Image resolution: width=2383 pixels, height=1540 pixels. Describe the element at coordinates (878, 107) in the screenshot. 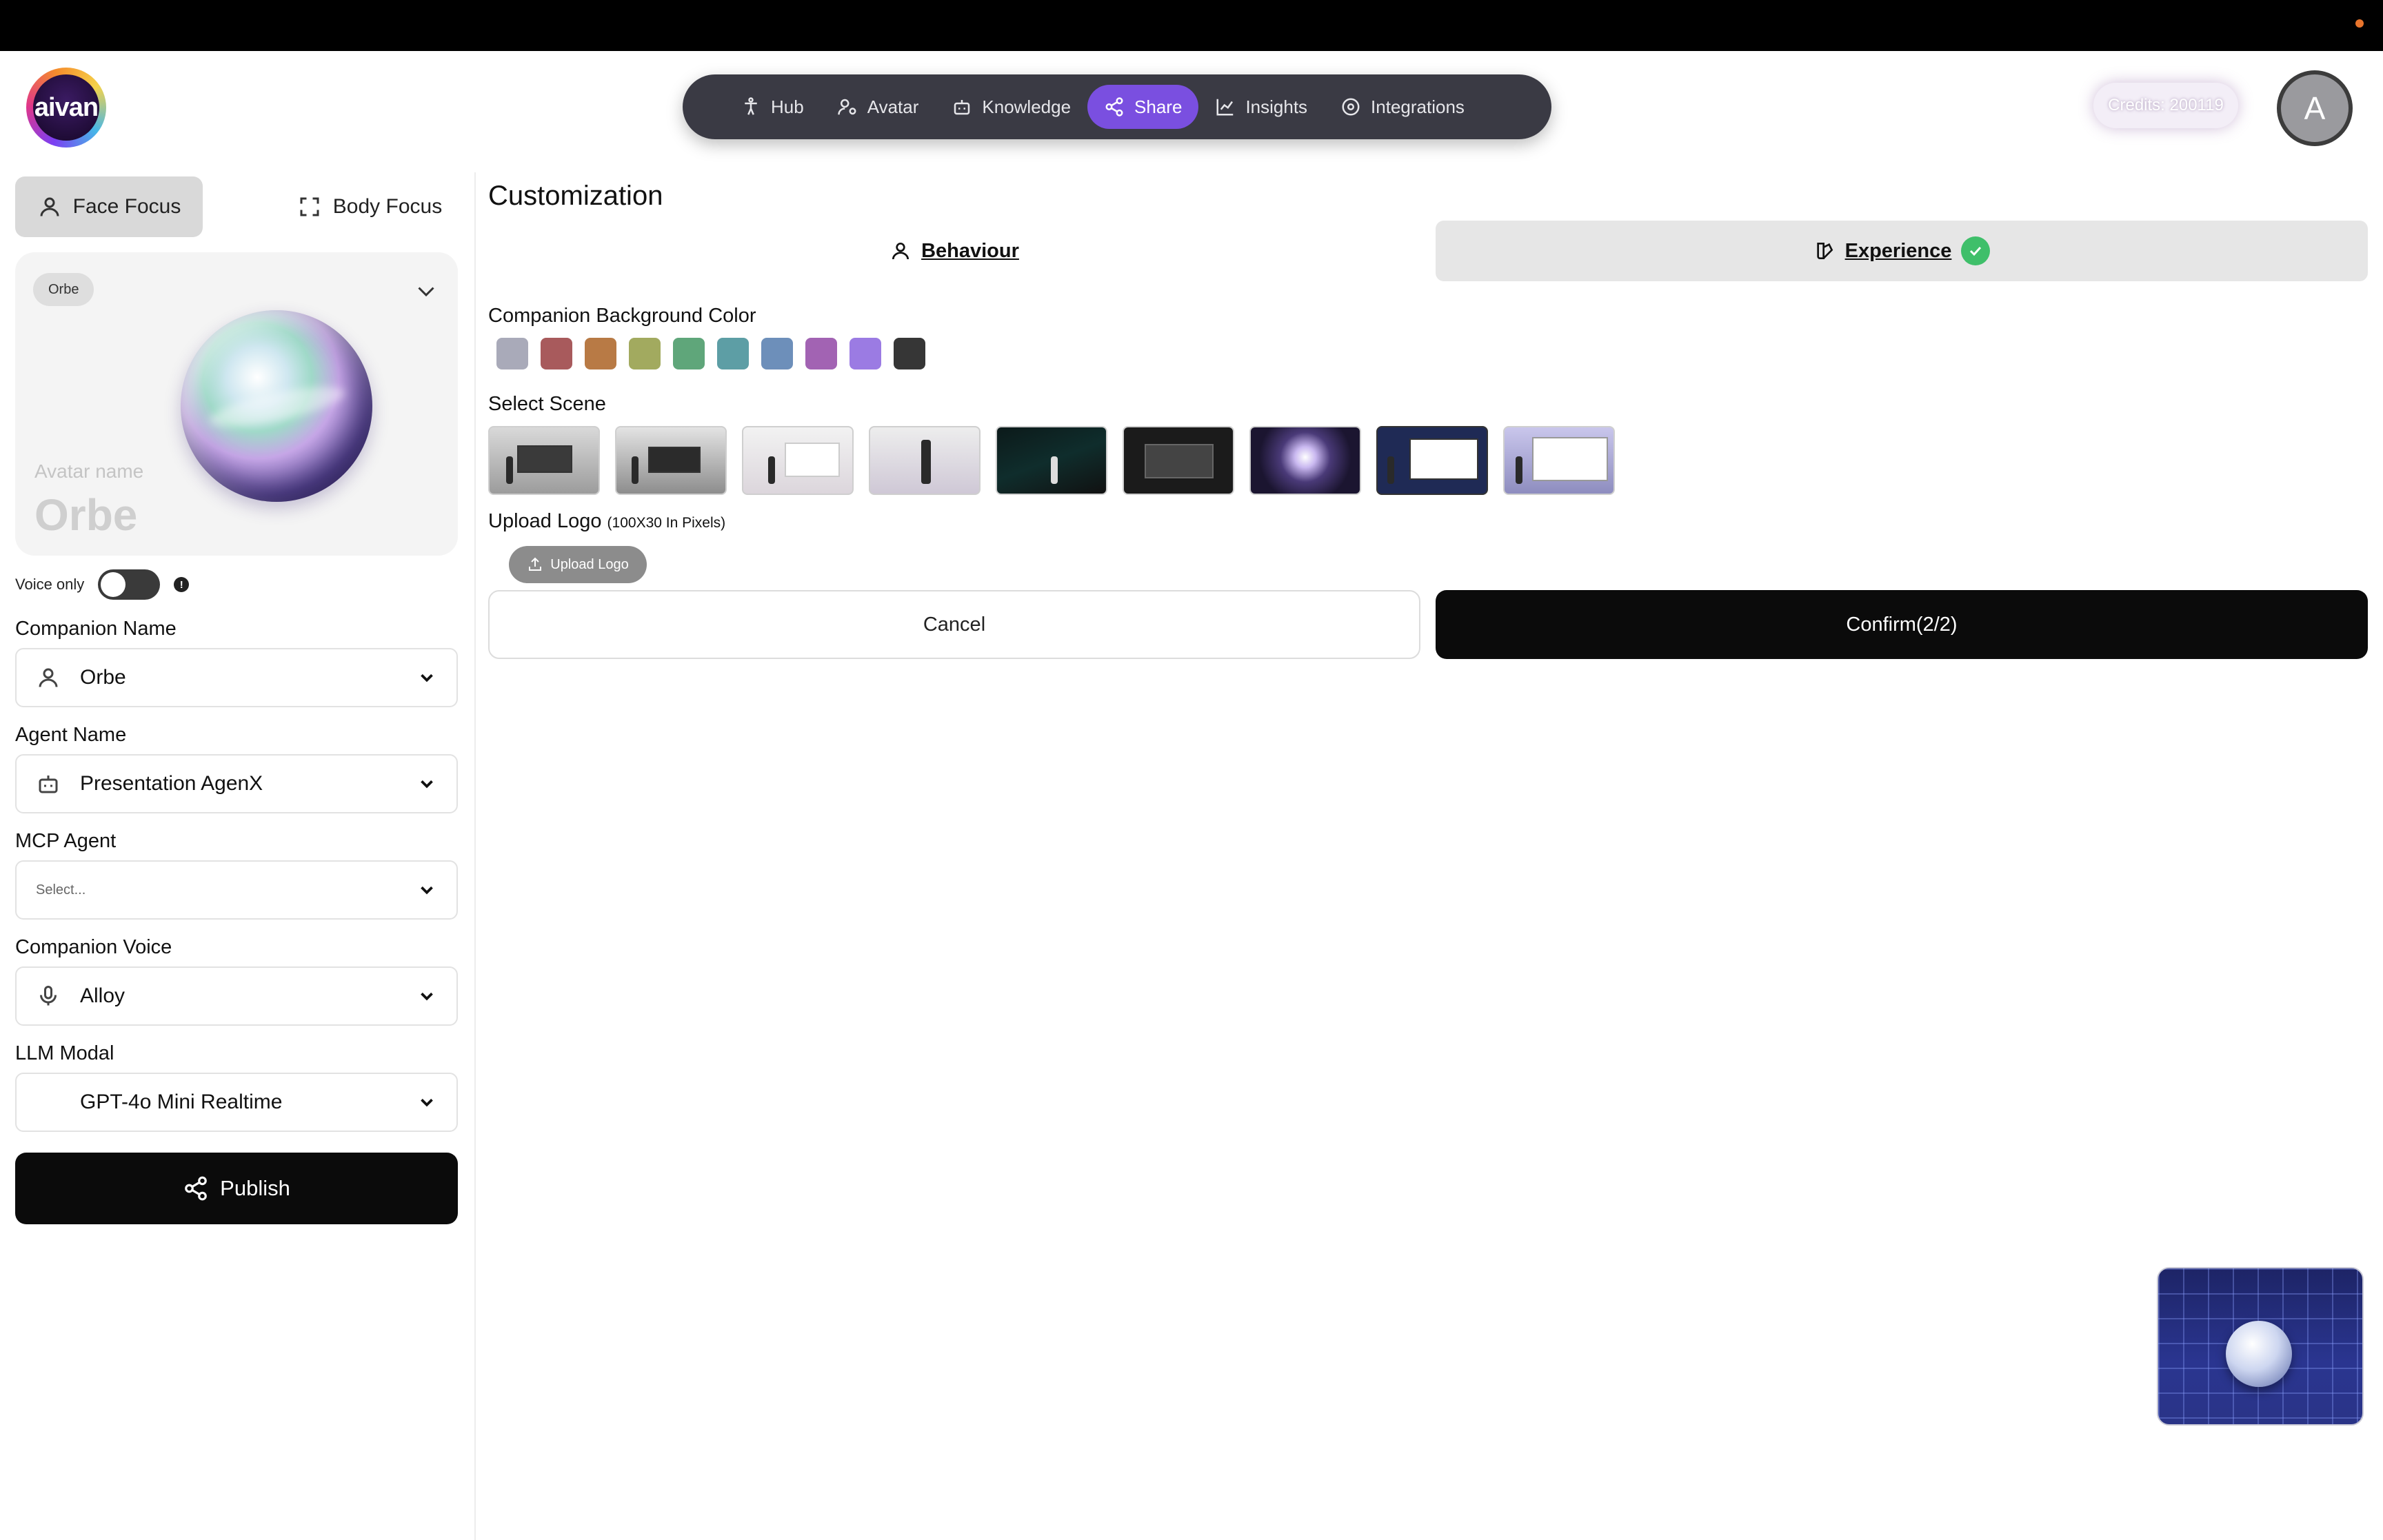

I see `nav-avatar: Avatar` at that location.